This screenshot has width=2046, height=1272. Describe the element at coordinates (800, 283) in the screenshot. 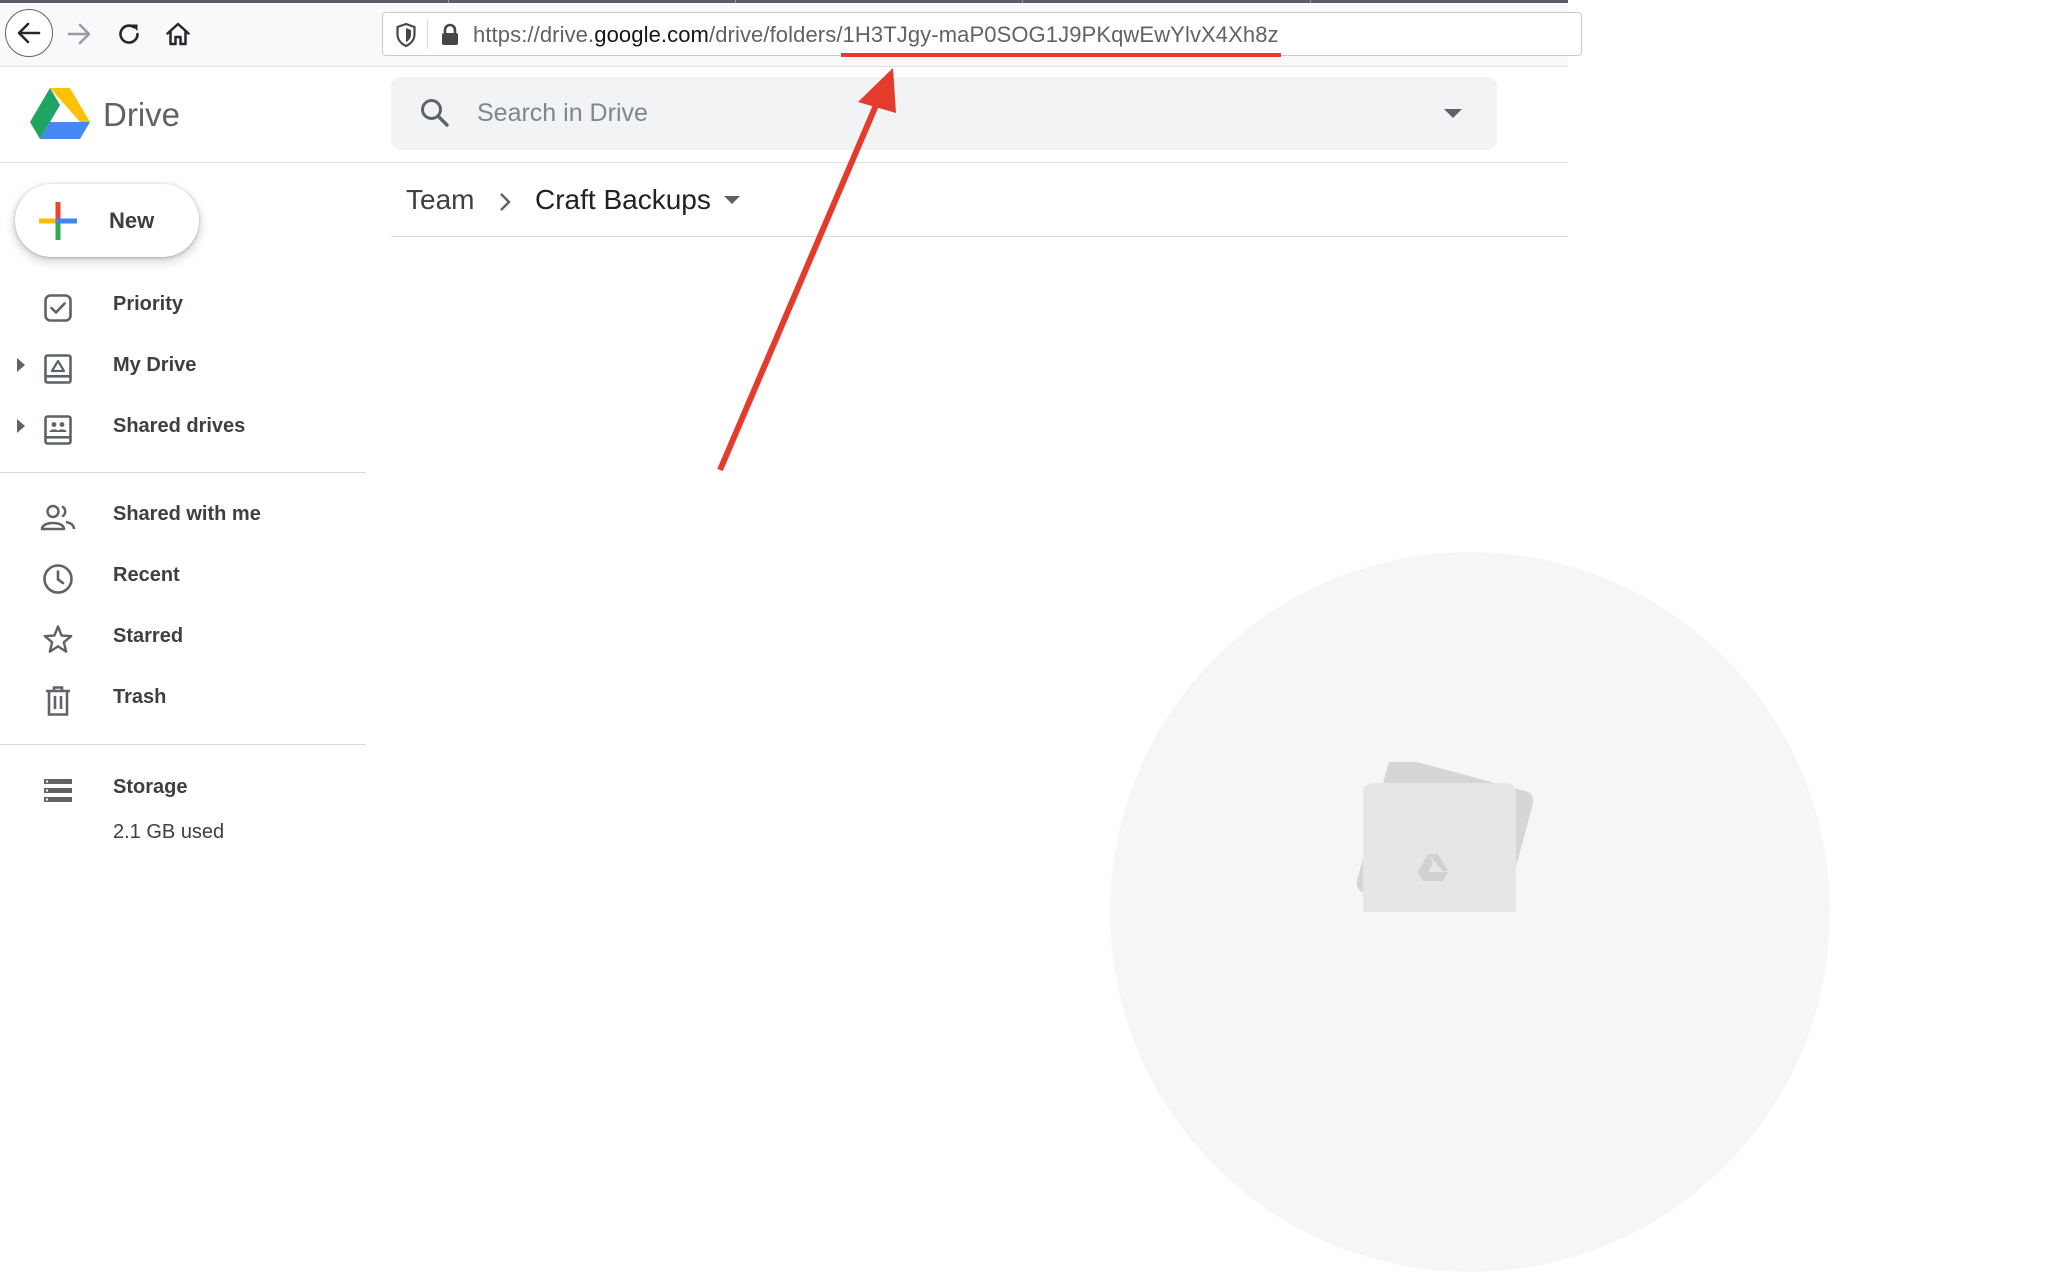

I see `annotation-arrow-shaft` at that location.